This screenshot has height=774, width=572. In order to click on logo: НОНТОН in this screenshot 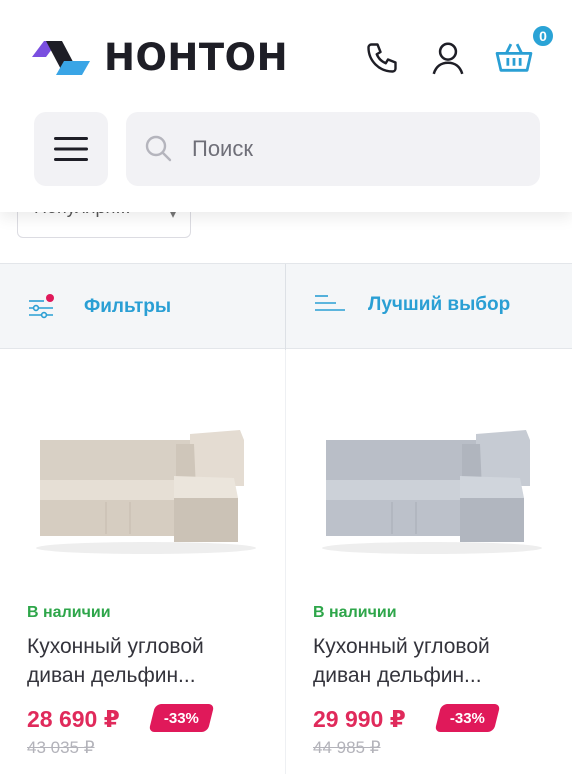, I will do `click(160, 57)`.